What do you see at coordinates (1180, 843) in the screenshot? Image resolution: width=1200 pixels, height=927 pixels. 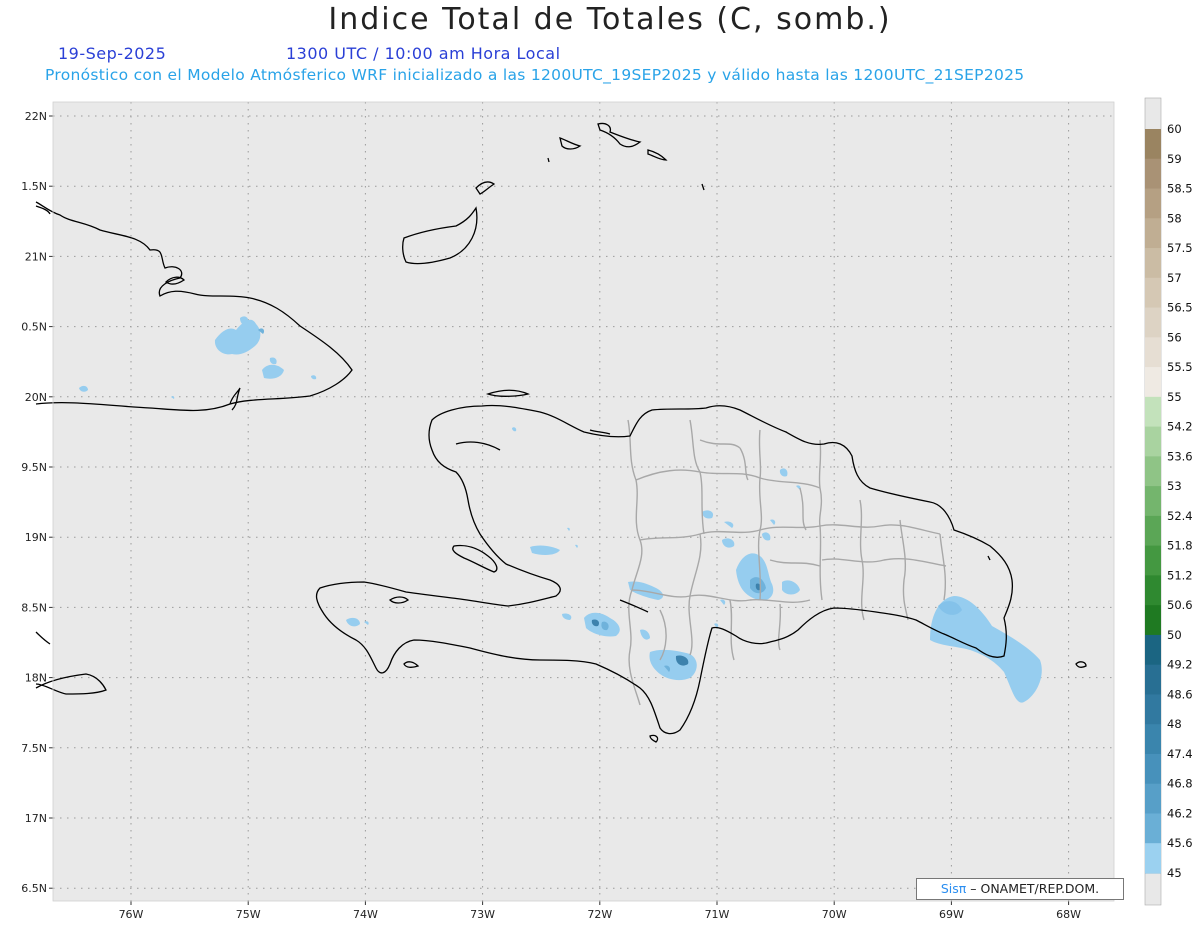 I see `colorbar-label: 45.6` at bounding box center [1180, 843].